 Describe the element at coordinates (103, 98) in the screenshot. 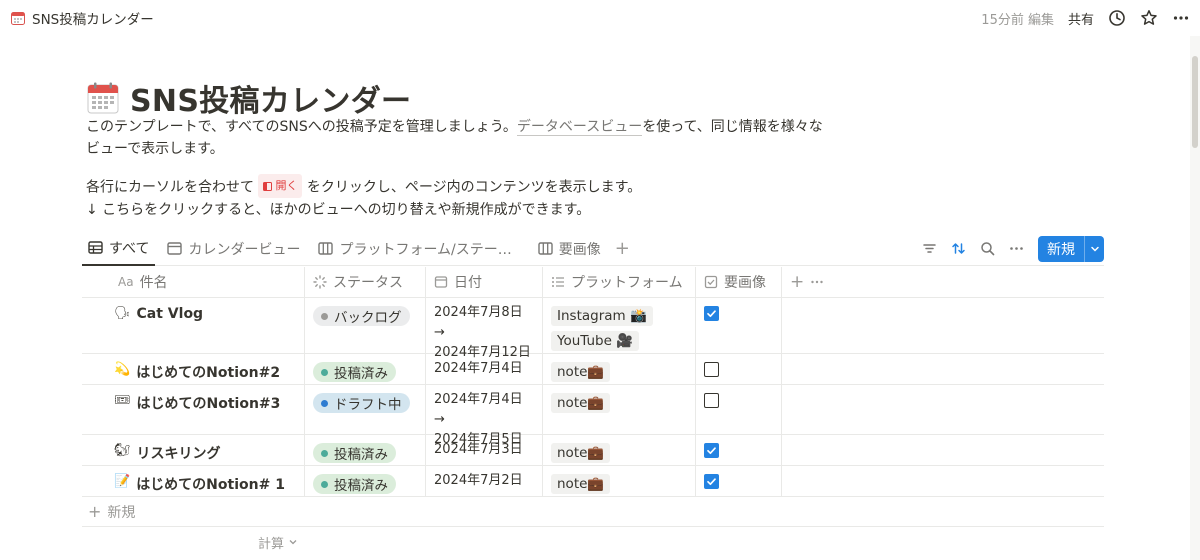

I see `calendar-icon` at that location.